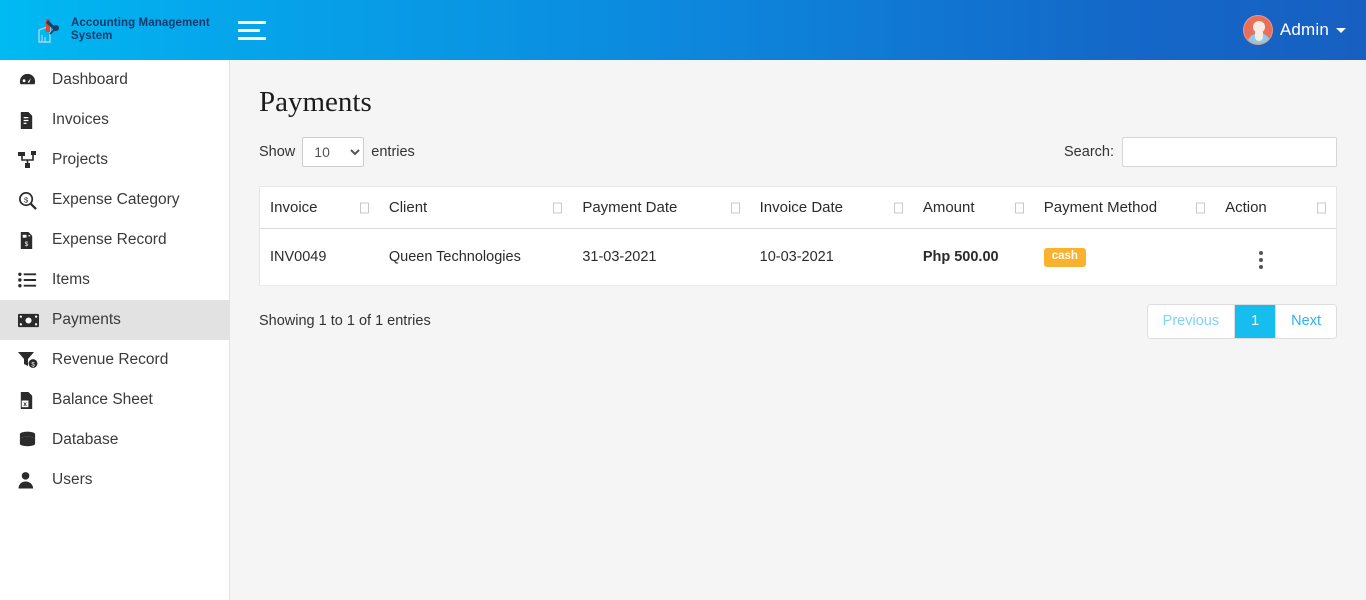  What do you see at coordinates (315, 102) in the screenshot?
I see `page-title: Payments` at bounding box center [315, 102].